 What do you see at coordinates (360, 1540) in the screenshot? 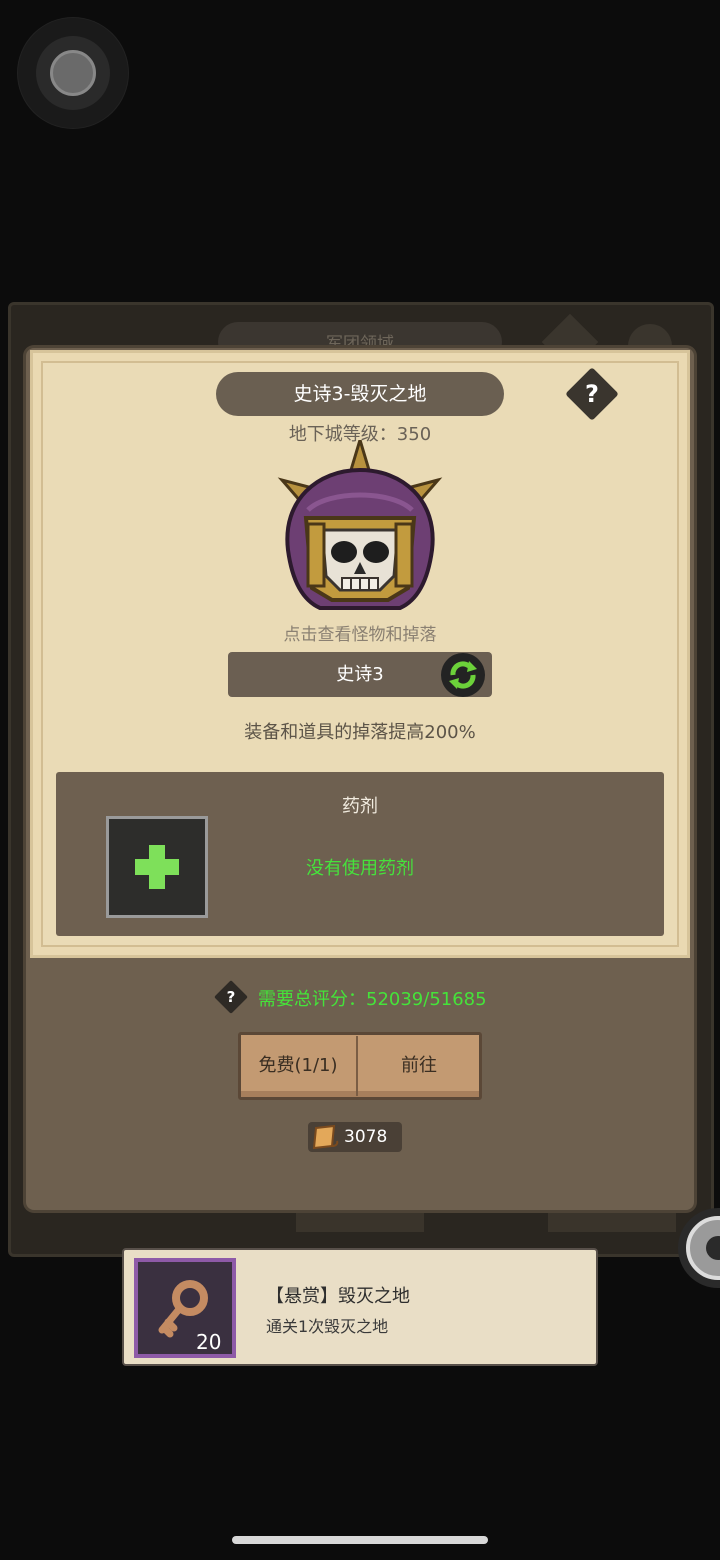
I see `home-indicator` at bounding box center [360, 1540].